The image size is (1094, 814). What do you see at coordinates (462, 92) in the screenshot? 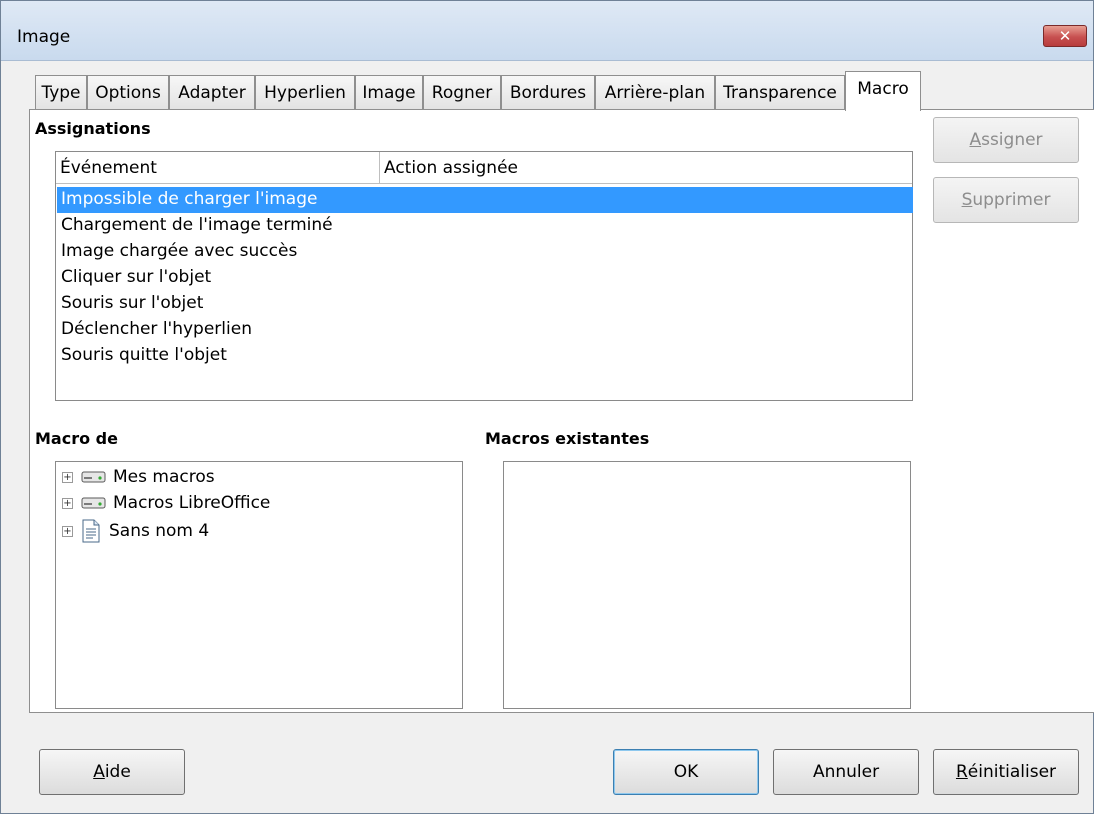
I see `tab-rogner: Rogner` at bounding box center [462, 92].